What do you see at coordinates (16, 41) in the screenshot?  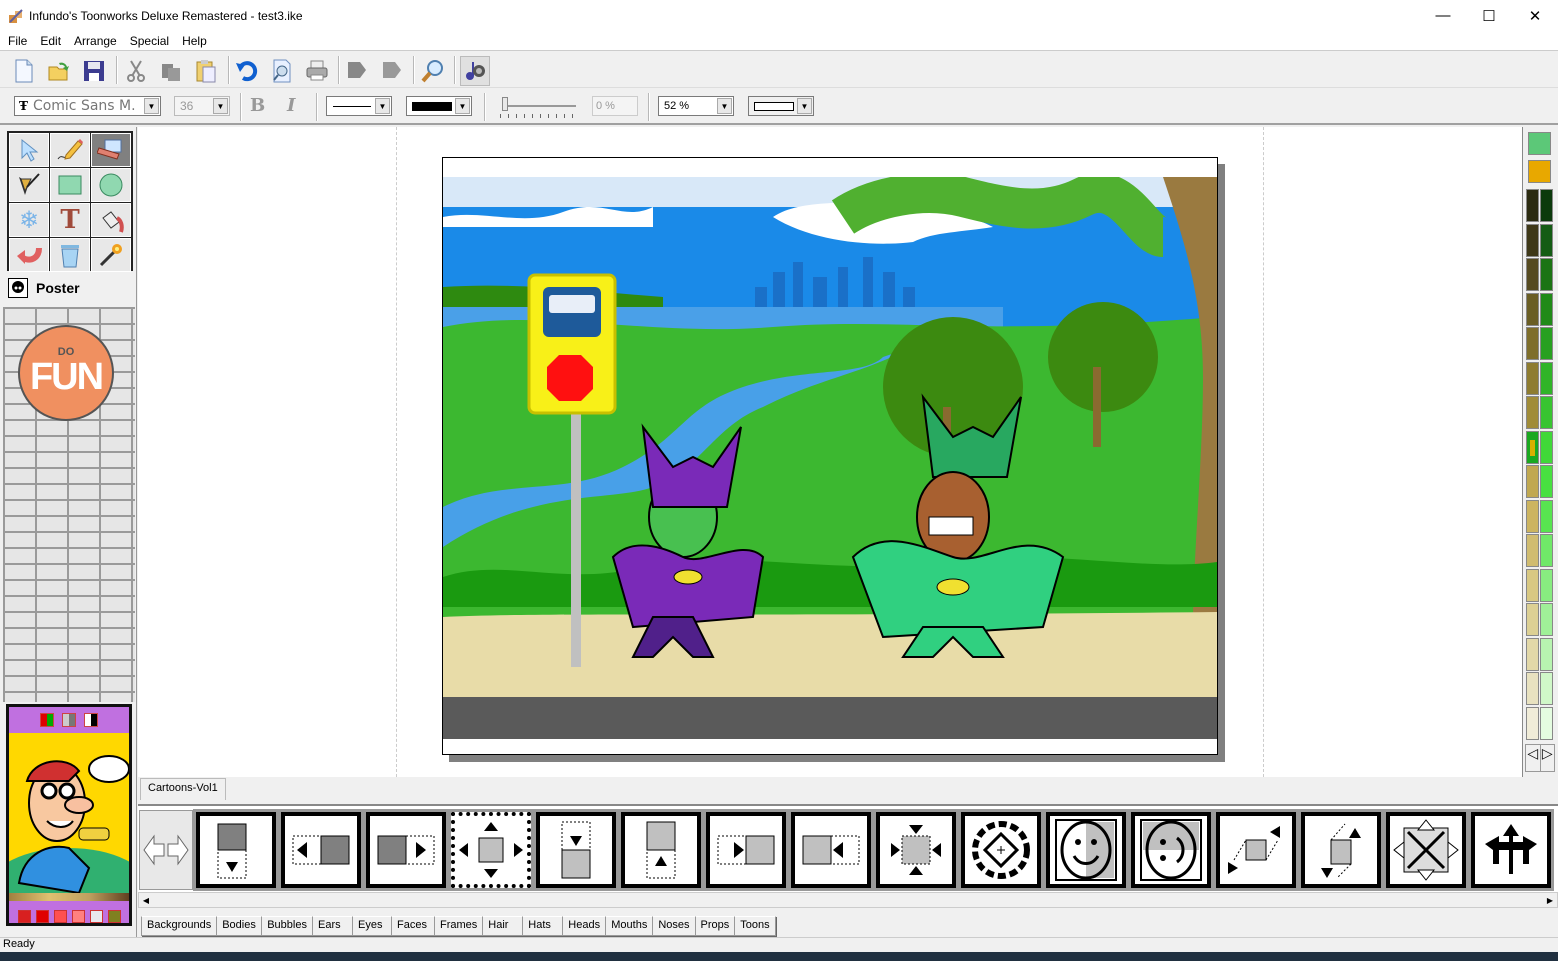 I see `menu-file: File` at bounding box center [16, 41].